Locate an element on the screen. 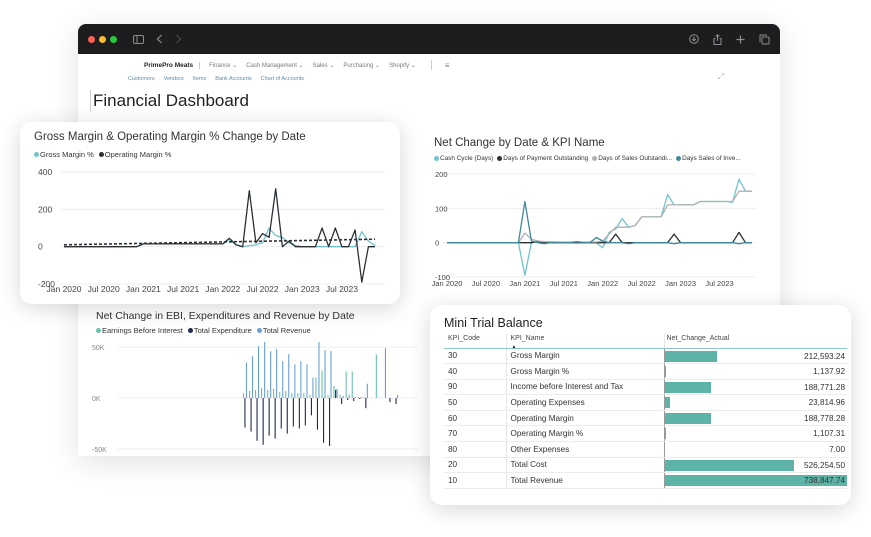 The image size is (871, 537). table-row: 70 Operating Margin % 1,107.31 is located at coordinates (645, 434).